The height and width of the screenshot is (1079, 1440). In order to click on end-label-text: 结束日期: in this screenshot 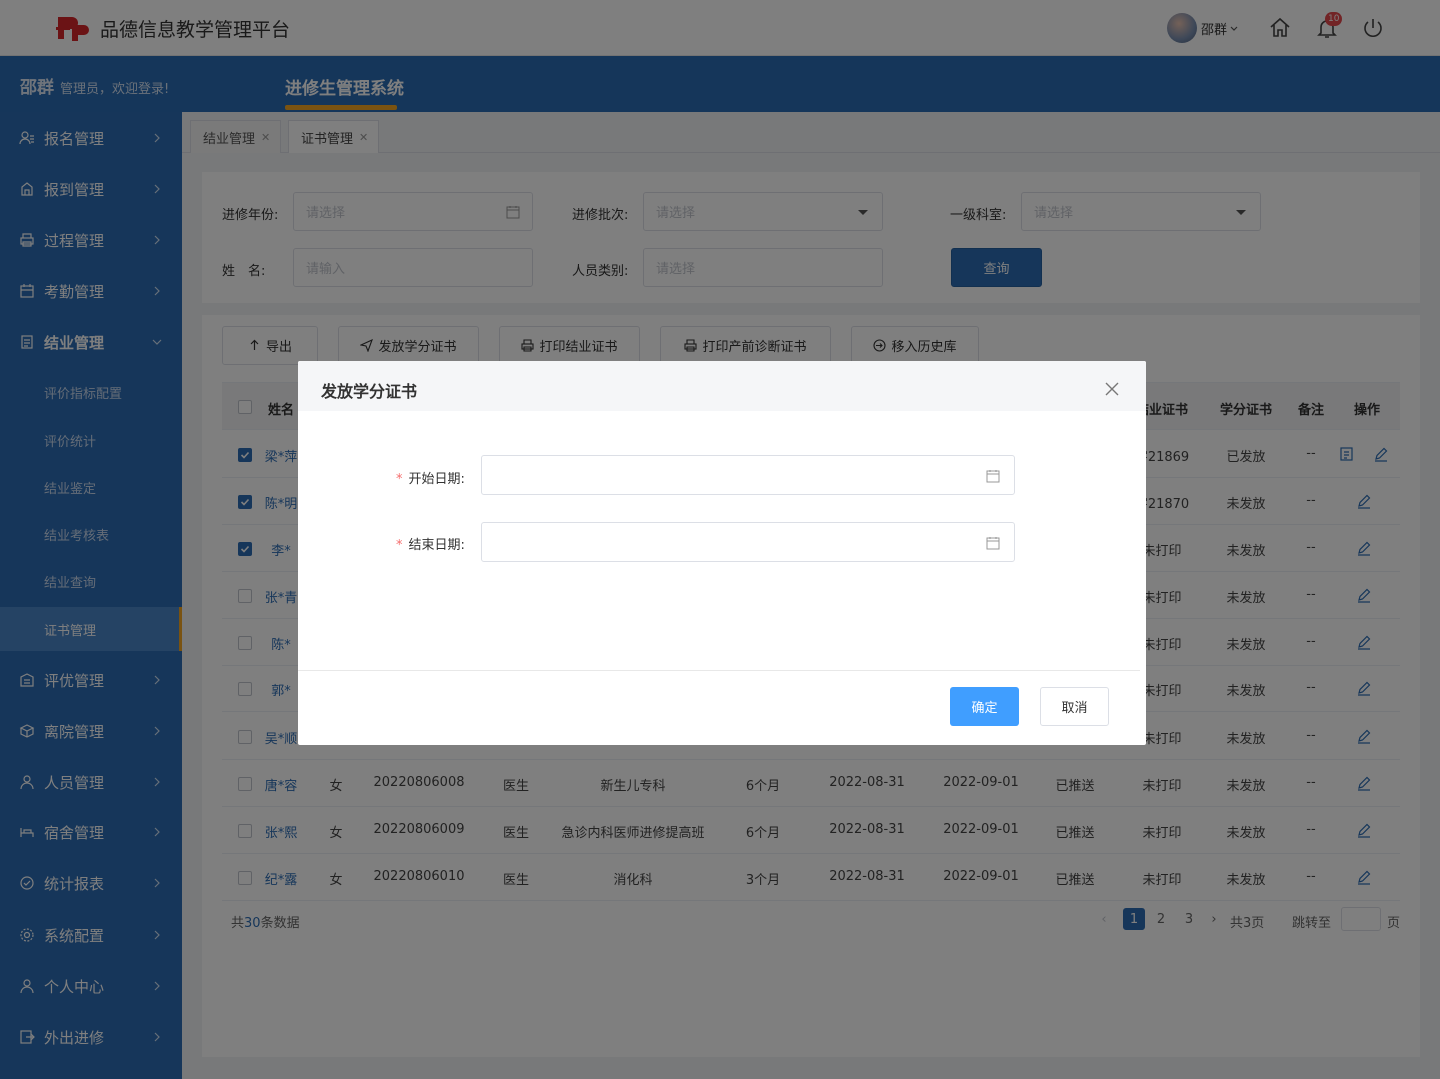, I will do `click(436, 545)`.